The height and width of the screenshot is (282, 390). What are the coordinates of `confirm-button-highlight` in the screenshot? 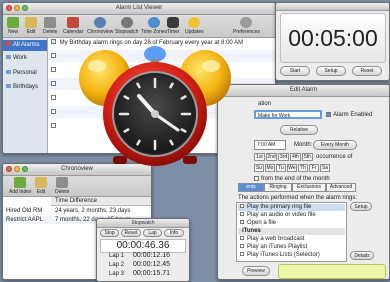 It's located at (332, 271).